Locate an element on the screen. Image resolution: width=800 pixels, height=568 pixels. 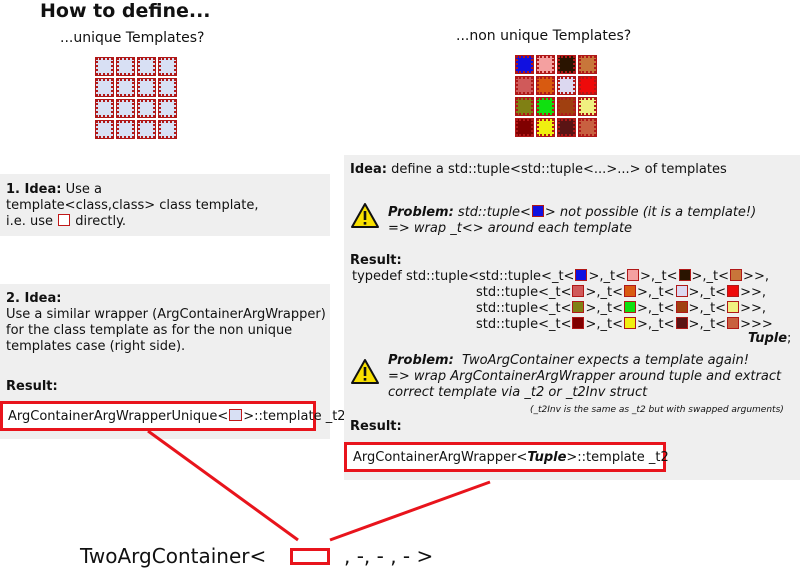
left-connector is located at coordinates (223, 485).